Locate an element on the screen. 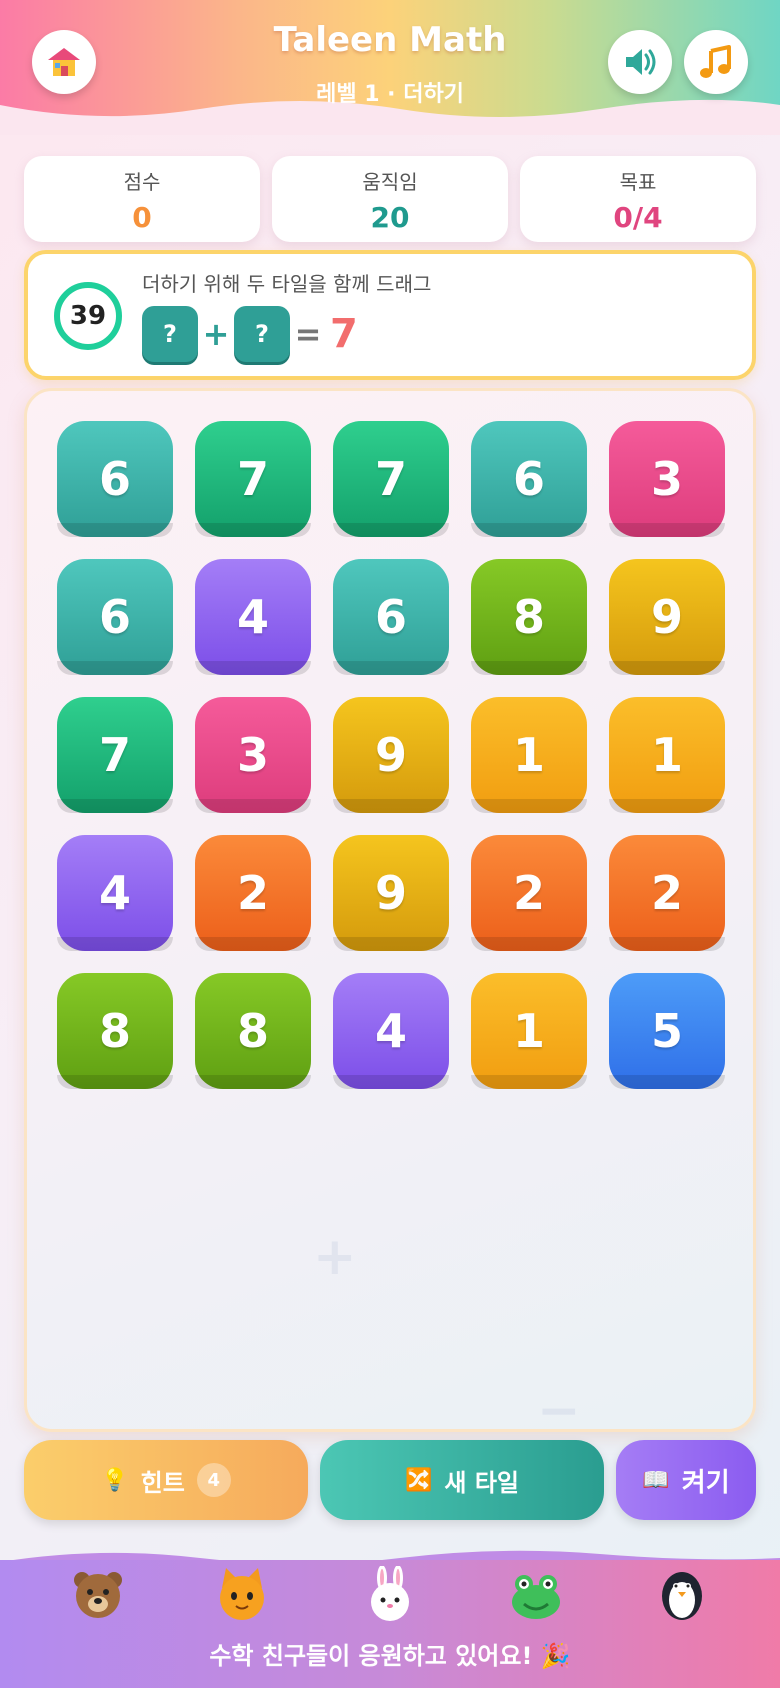 The height and width of the screenshot is (1688, 780). music-toggle-button is located at coordinates (716, 62).